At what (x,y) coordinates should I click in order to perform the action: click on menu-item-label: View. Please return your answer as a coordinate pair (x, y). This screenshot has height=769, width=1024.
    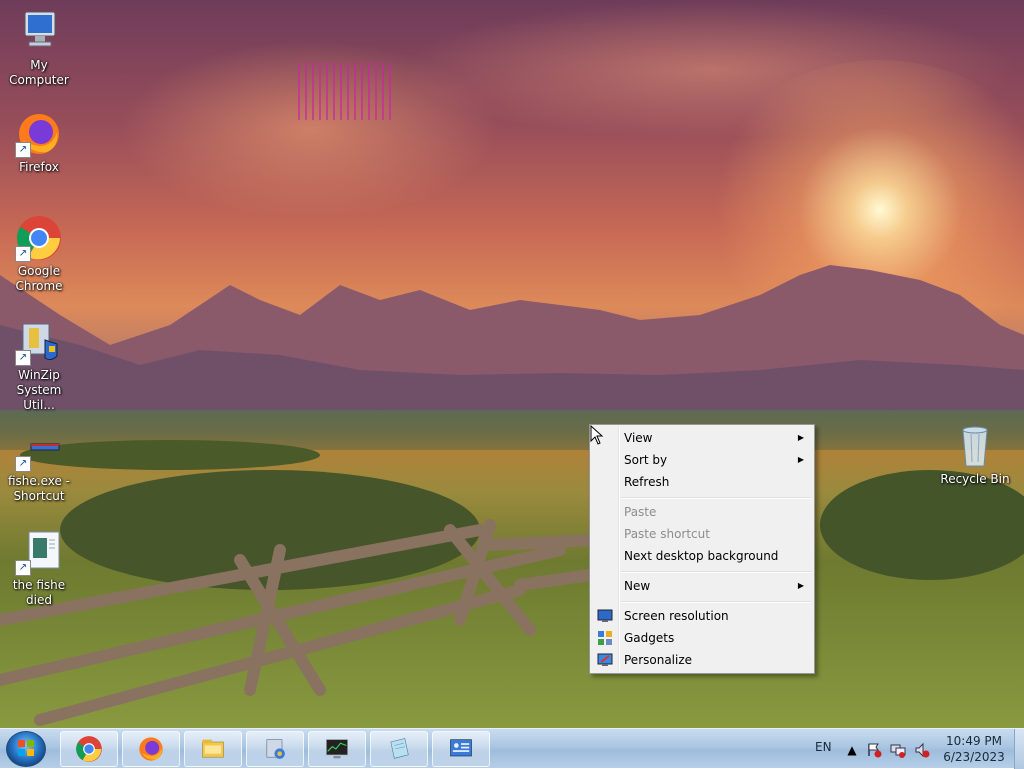
    Looking at the image, I should click on (638, 438).